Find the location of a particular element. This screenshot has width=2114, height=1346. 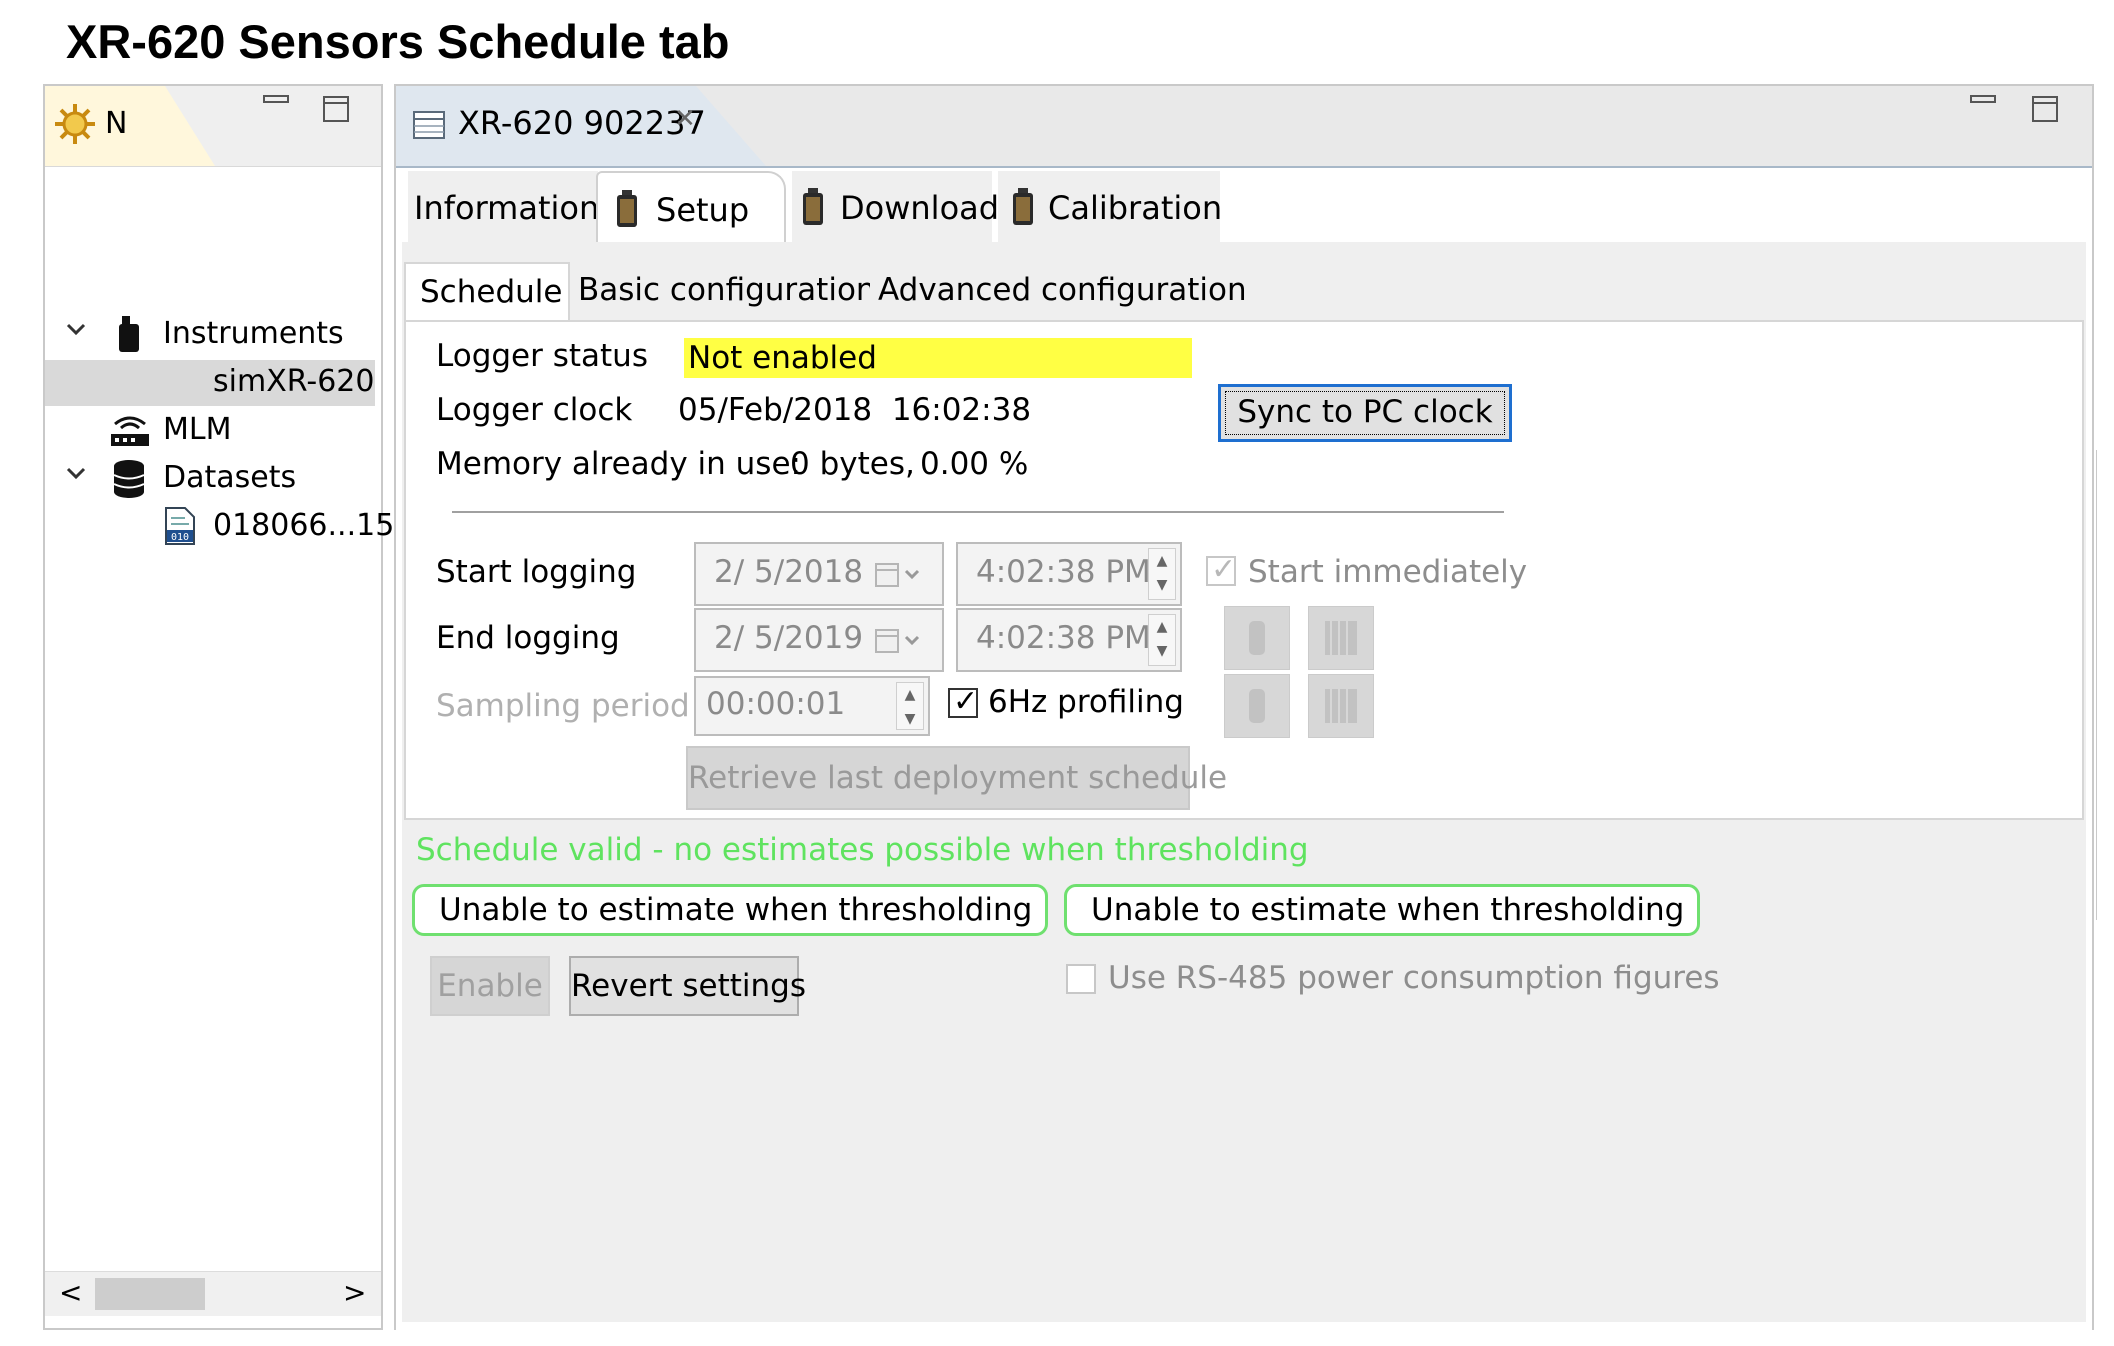

tab-label: Calibration is located at coordinates (1135, 208).